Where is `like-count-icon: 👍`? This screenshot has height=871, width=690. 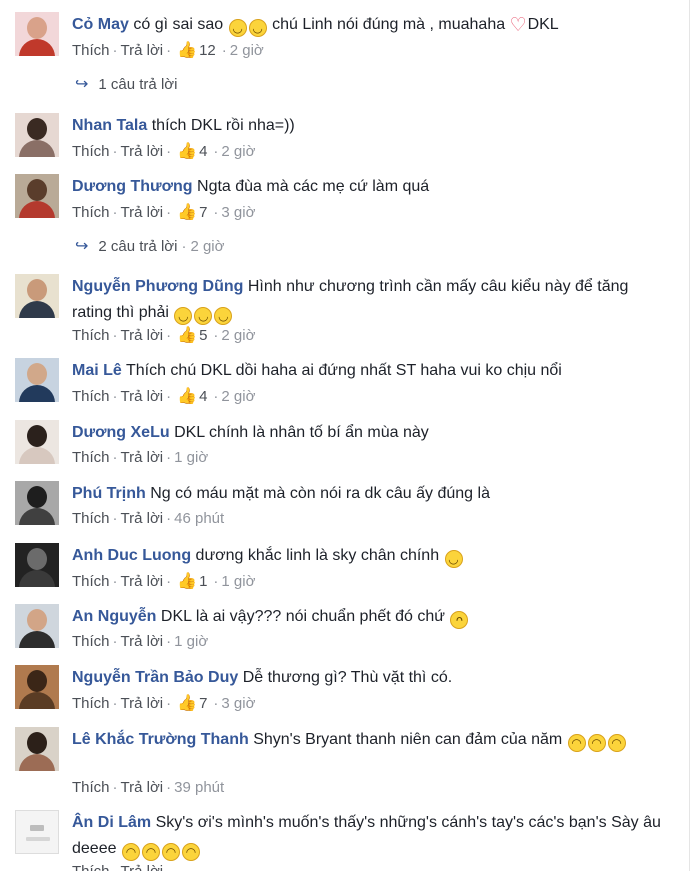
like-count-icon: 👍 is located at coordinates (187, 580).